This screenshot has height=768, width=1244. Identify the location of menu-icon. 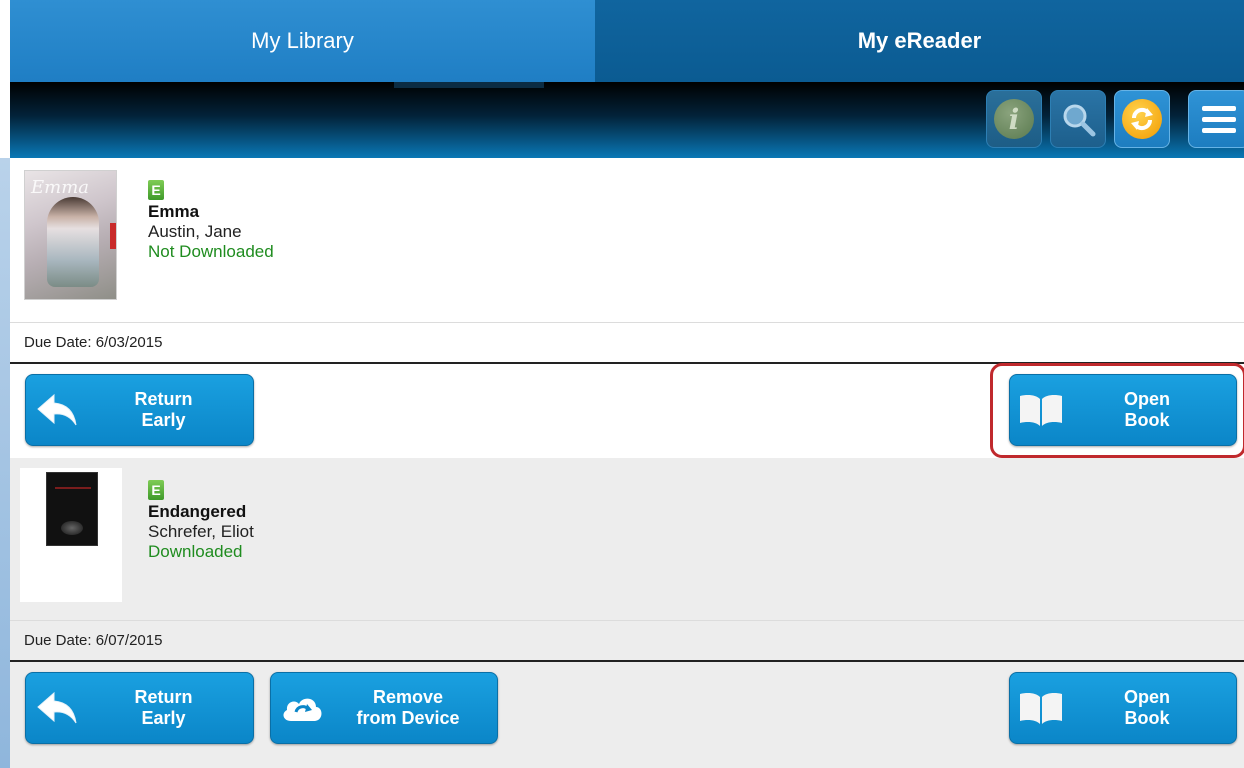
(1219, 119).